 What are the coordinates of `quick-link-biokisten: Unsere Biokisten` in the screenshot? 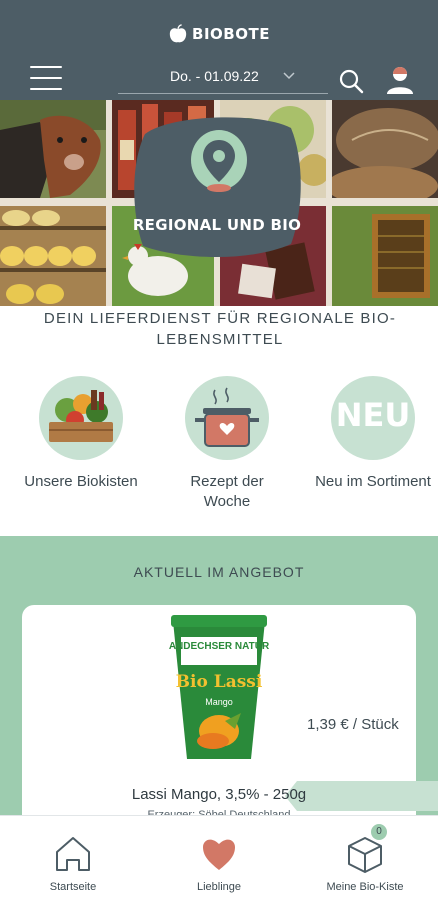 It's located at (81, 434).